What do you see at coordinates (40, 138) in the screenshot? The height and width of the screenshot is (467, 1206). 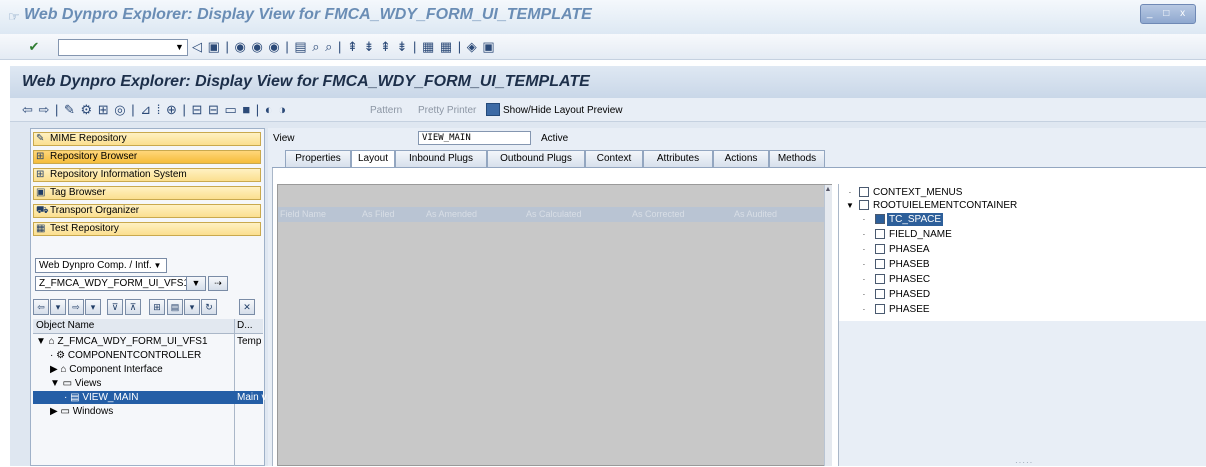 I see `mime-repository-icon: ✎` at bounding box center [40, 138].